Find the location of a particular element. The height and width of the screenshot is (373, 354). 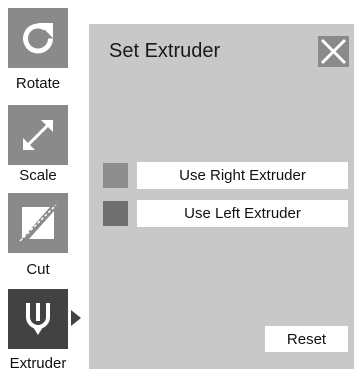

extruder-tool-button is located at coordinates (38, 319).